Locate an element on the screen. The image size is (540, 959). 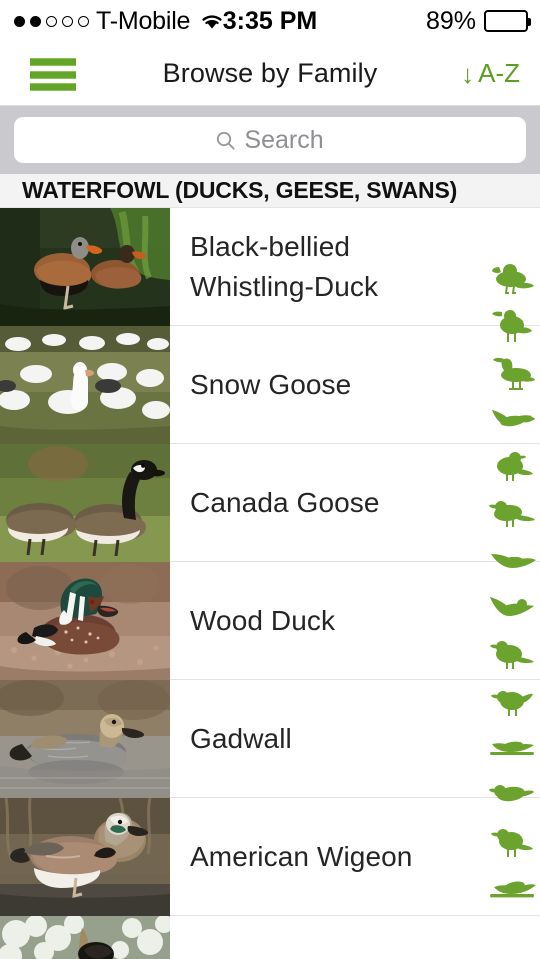
duck-silhouette-icon is located at coordinates (512, 278).